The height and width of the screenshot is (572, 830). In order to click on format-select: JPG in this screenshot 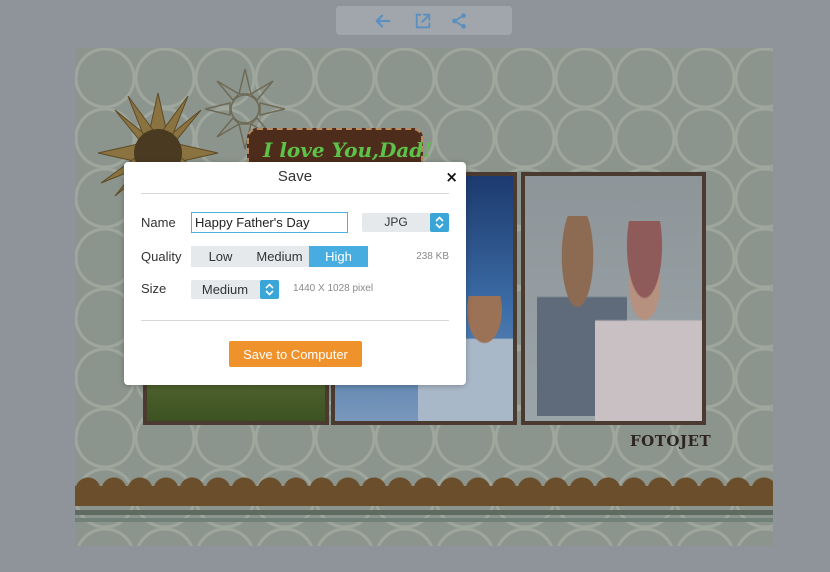, I will do `click(405, 222)`.